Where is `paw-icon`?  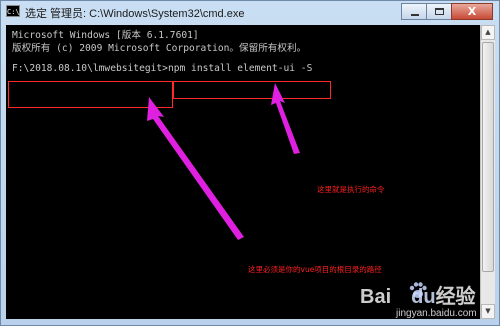 paw-icon is located at coordinates (418, 290).